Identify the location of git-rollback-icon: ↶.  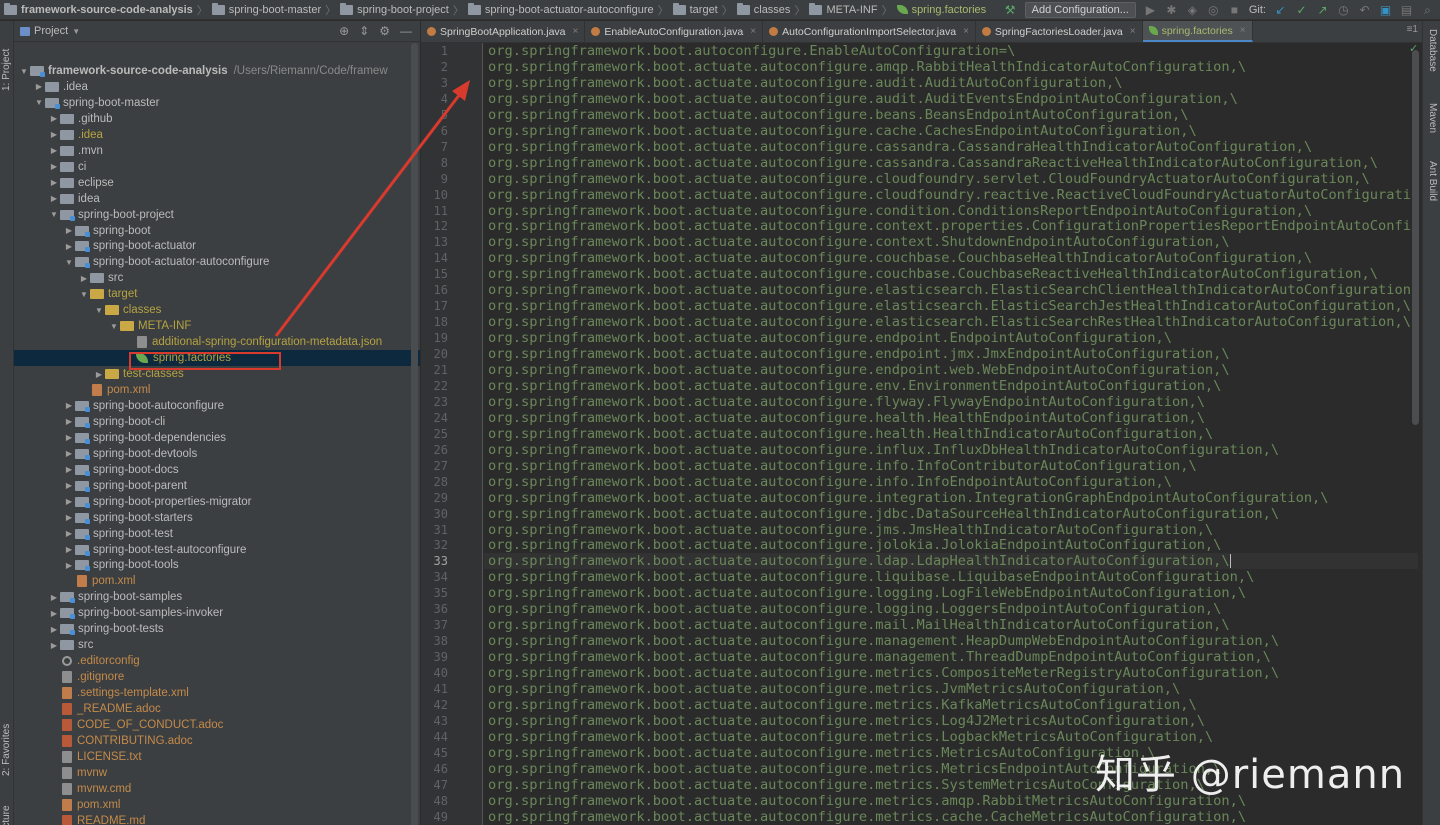
(1364, 10).